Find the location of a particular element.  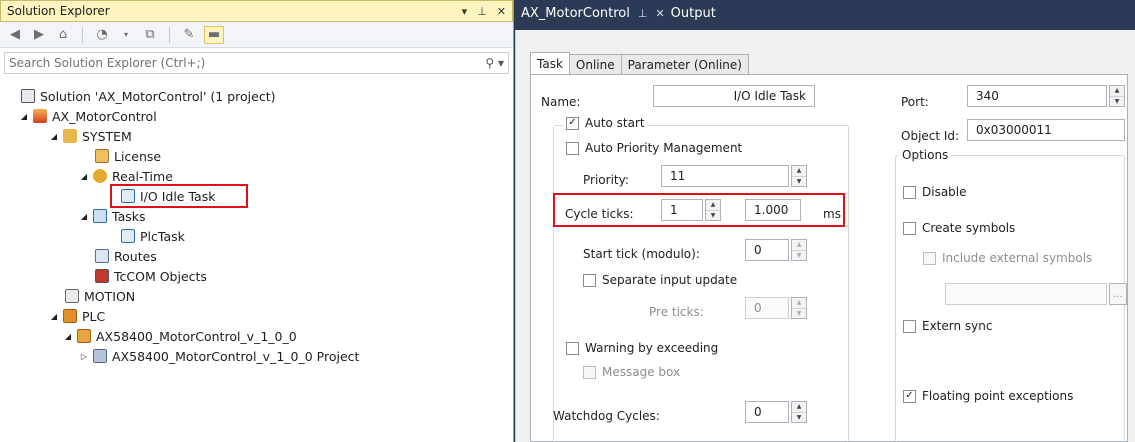

priority-field: 11 is located at coordinates (725, 176).